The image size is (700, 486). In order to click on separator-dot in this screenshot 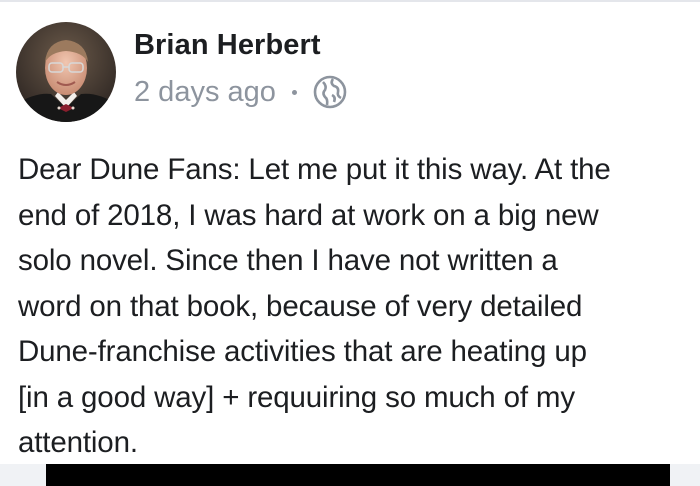, I will do `click(294, 92)`.